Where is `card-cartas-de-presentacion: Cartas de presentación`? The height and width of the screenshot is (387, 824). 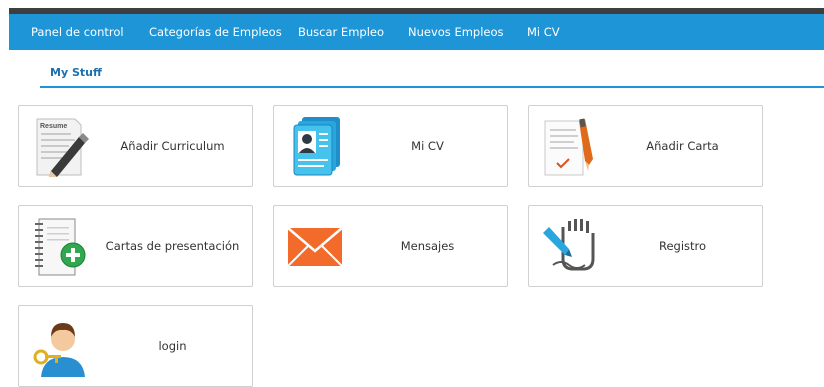 card-cartas-de-presentacion: Cartas de presentación is located at coordinates (135, 246).